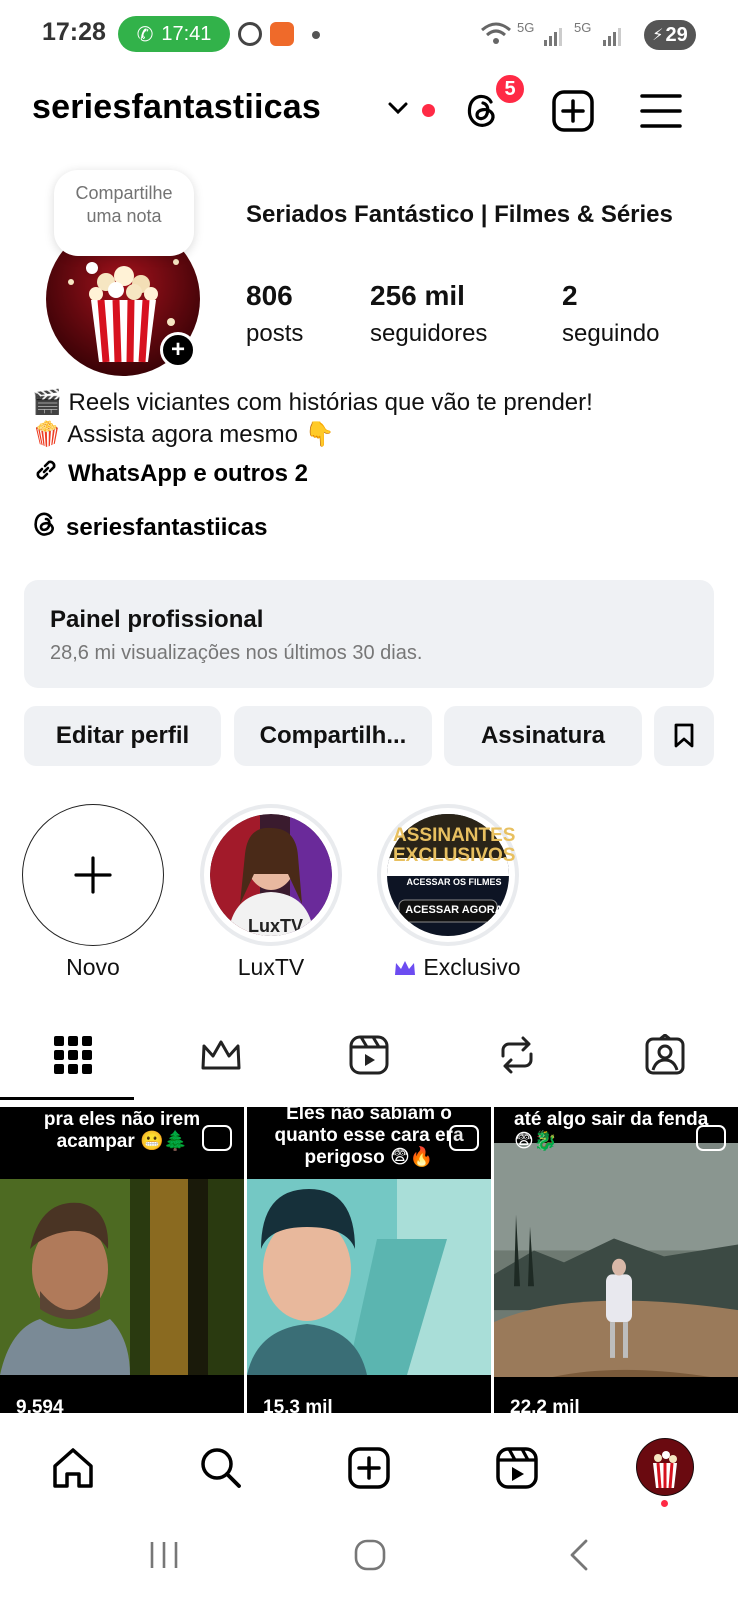 The height and width of the screenshot is (1600, 738). Describe the element at coordinates (269, 296) in the screenshot. I see `posts-count: 806` at that location.